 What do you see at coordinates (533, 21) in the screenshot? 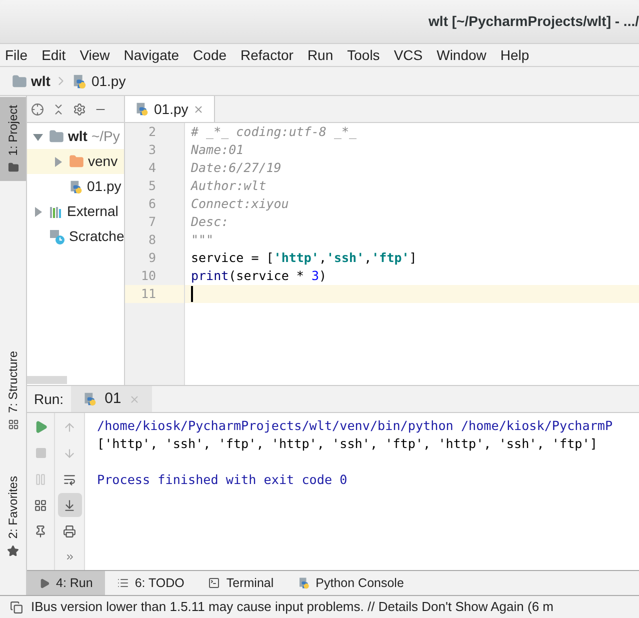
I see `window-title: wlt [~/PycharmProjects/wlt] - .../` at bounding box center [533, 21].